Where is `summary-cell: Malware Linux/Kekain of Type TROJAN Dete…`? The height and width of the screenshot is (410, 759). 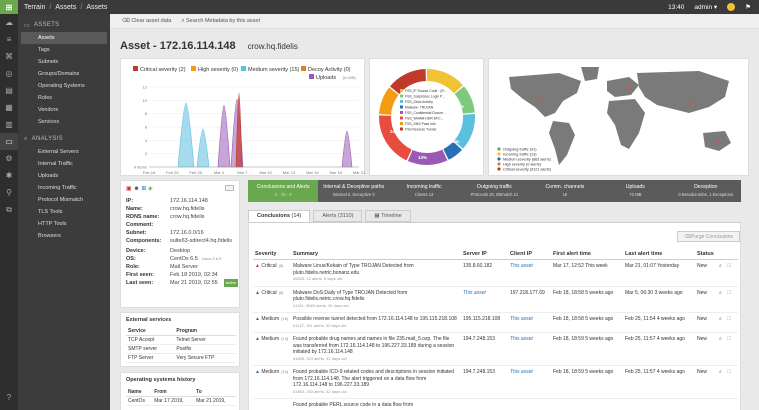 summary-cell: Malware Linux/Kekain of Type TROJAN Dete… is located at coordinates (376, 273).